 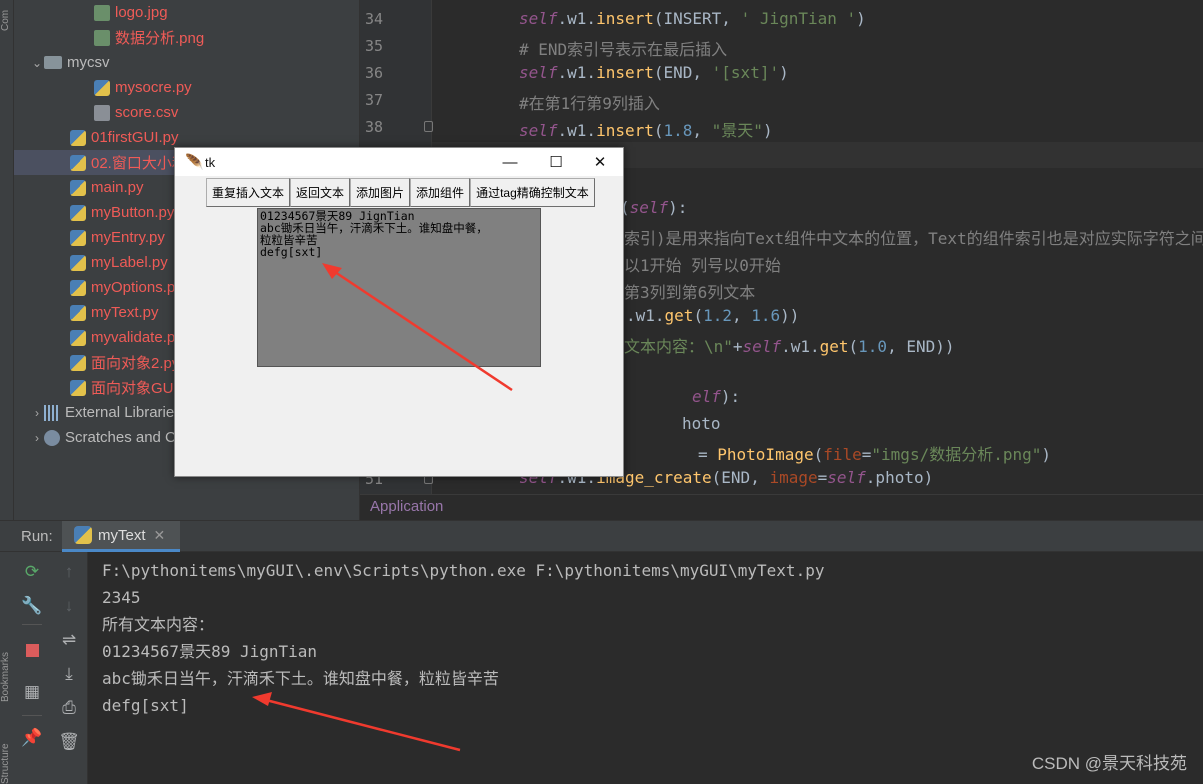 I want to click on console-line: 所有文本内容：, so click(x=158, y=624).